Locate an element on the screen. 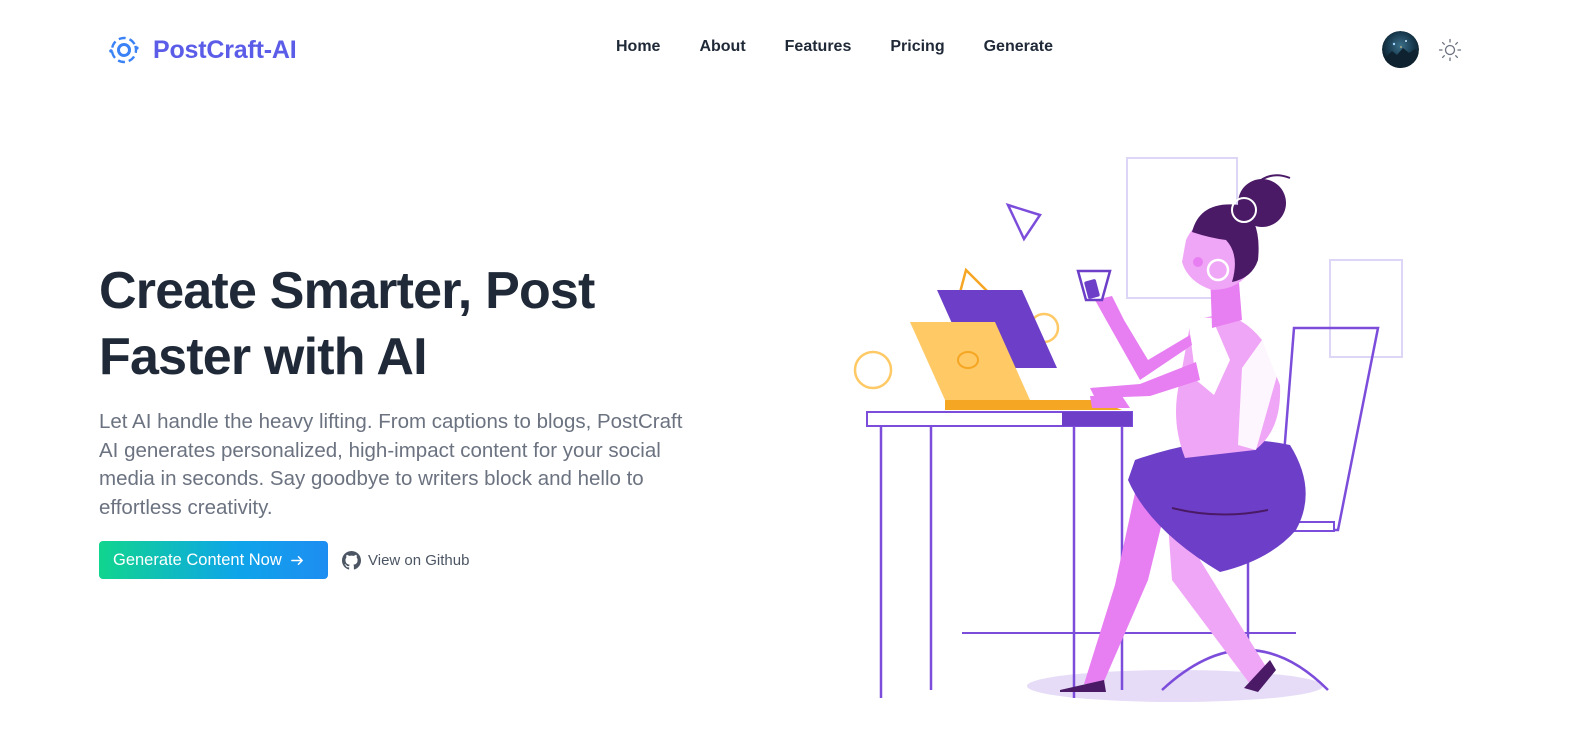 The width and height of the screenshot is (1580, 749). sun-icon is located at coordinates (1450, 50).